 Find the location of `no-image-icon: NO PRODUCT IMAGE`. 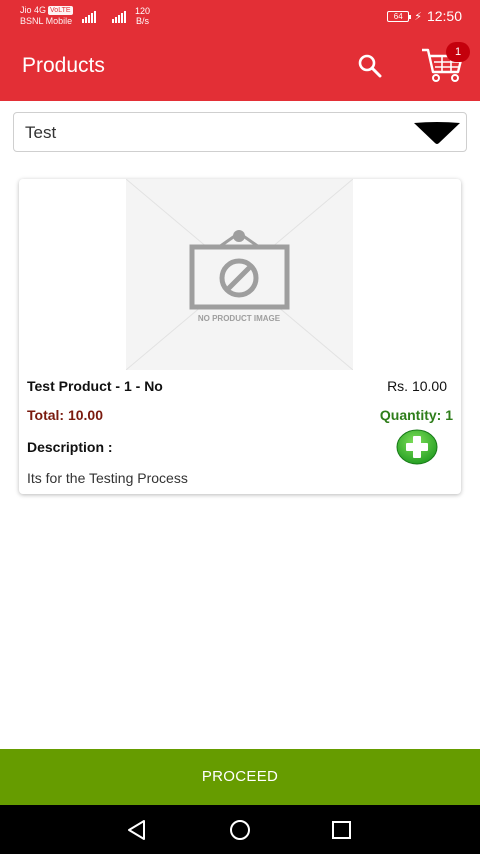

no-image-icon: NO PRODUCT IMAGE is located at coordinates (239, 274).